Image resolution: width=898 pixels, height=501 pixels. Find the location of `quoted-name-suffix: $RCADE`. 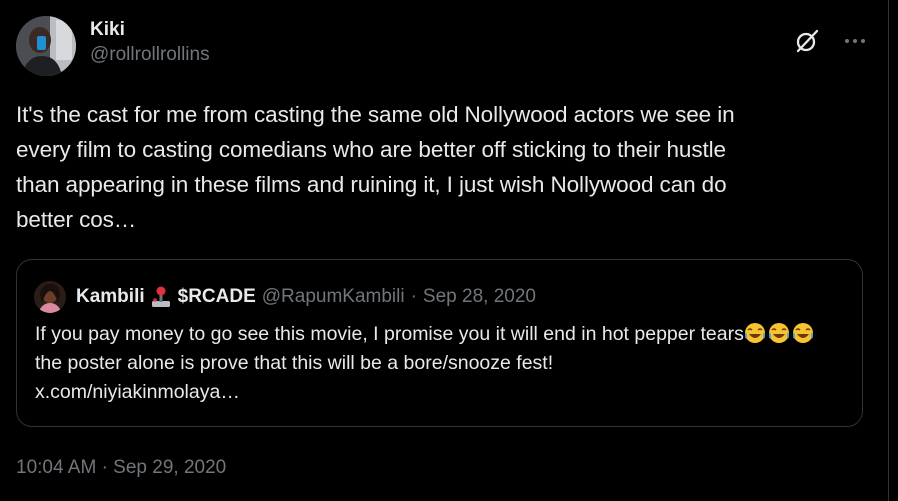

quoted-name-suffix: $RCADE is located at coordinates (216, 296).